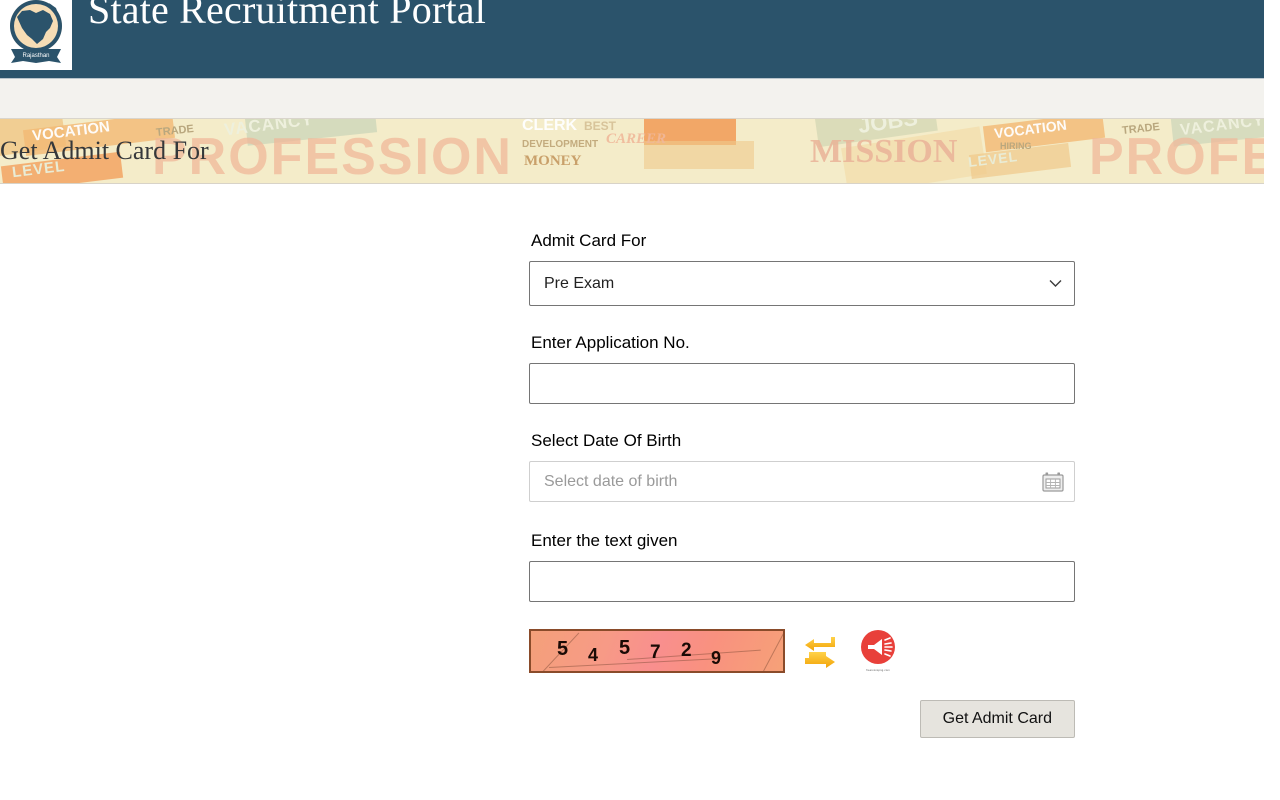 This screenshot has height=800, width=1280. What do you see at coordinates (802, 384) in the screenshot?
I see `application-no-input` at bounding box center [802, 384].